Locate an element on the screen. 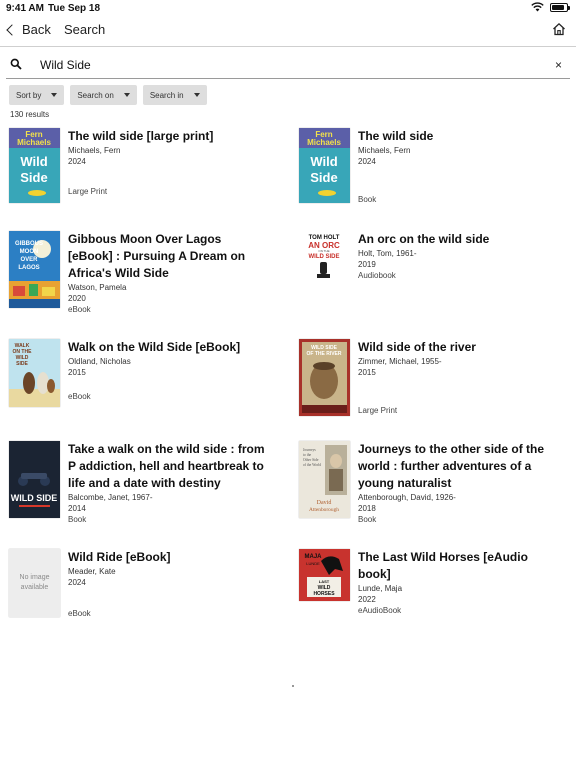  result-year: 2022 is located at coordinates (367, 599).